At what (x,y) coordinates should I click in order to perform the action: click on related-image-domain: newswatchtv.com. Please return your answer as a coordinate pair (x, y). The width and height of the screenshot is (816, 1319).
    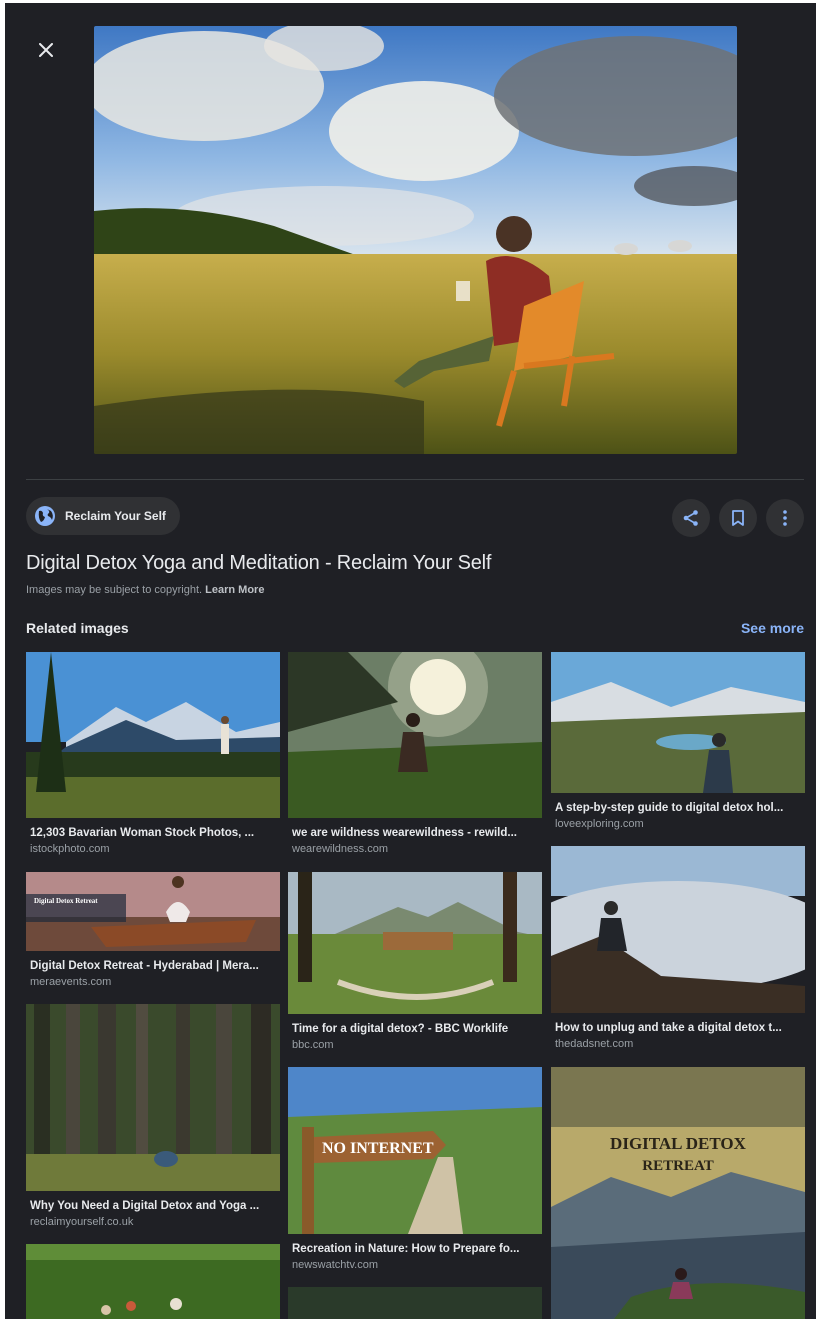
    Looking at the image, I should click on (335, 1265).